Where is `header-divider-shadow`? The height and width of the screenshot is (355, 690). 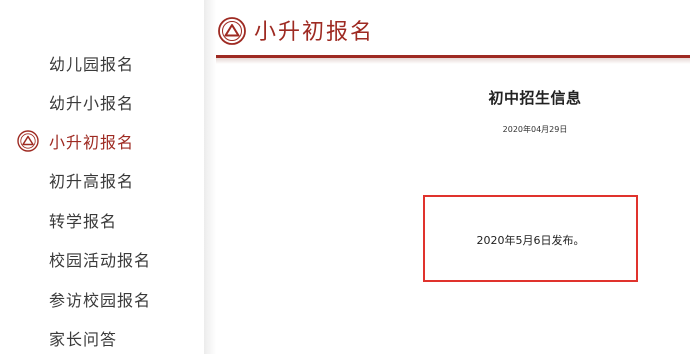 header-divider-shadow is located at coordinates (453, 61).